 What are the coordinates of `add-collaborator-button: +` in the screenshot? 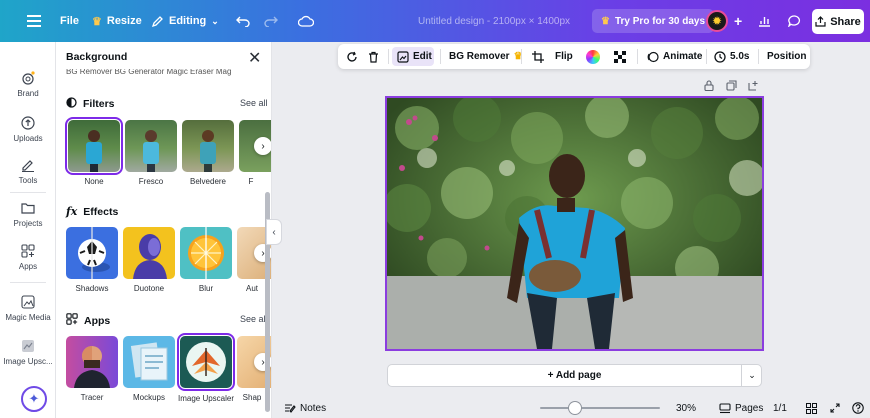 It's located at (738, 21).